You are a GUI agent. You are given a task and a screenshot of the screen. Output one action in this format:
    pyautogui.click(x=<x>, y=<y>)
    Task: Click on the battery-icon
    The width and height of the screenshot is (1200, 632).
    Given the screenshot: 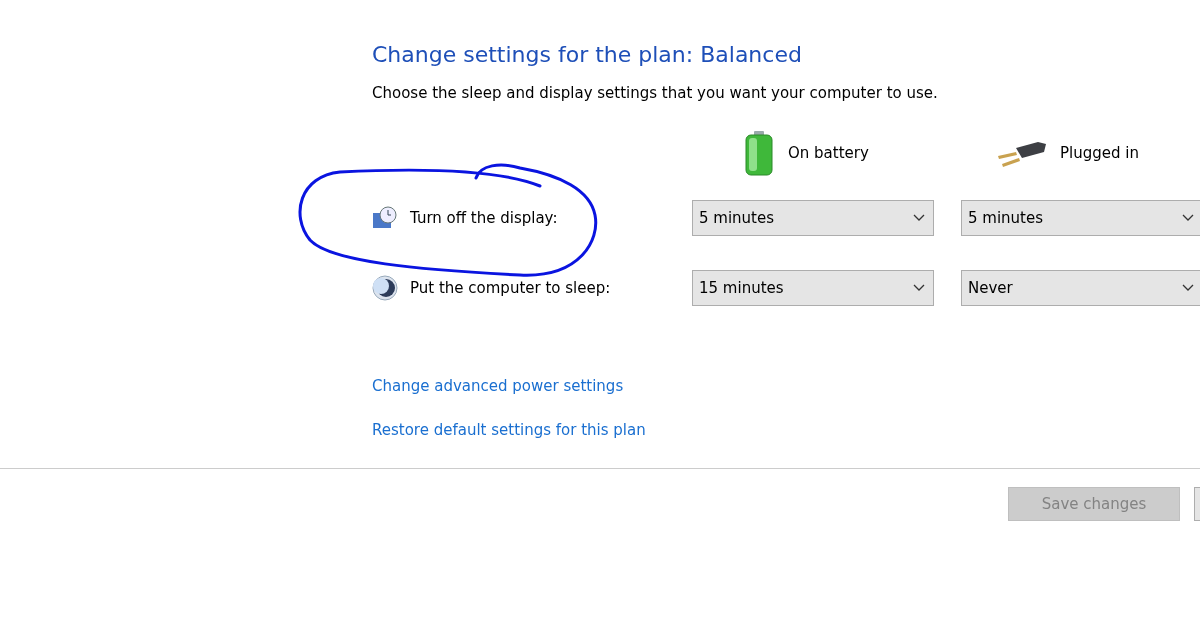 What is the action you would take?
    pyautogui.click(x=759, y=152)
    